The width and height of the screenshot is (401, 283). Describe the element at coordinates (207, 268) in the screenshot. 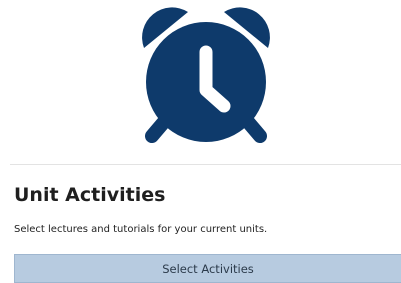

I see `select-activities-button: Select Activities` at that location.